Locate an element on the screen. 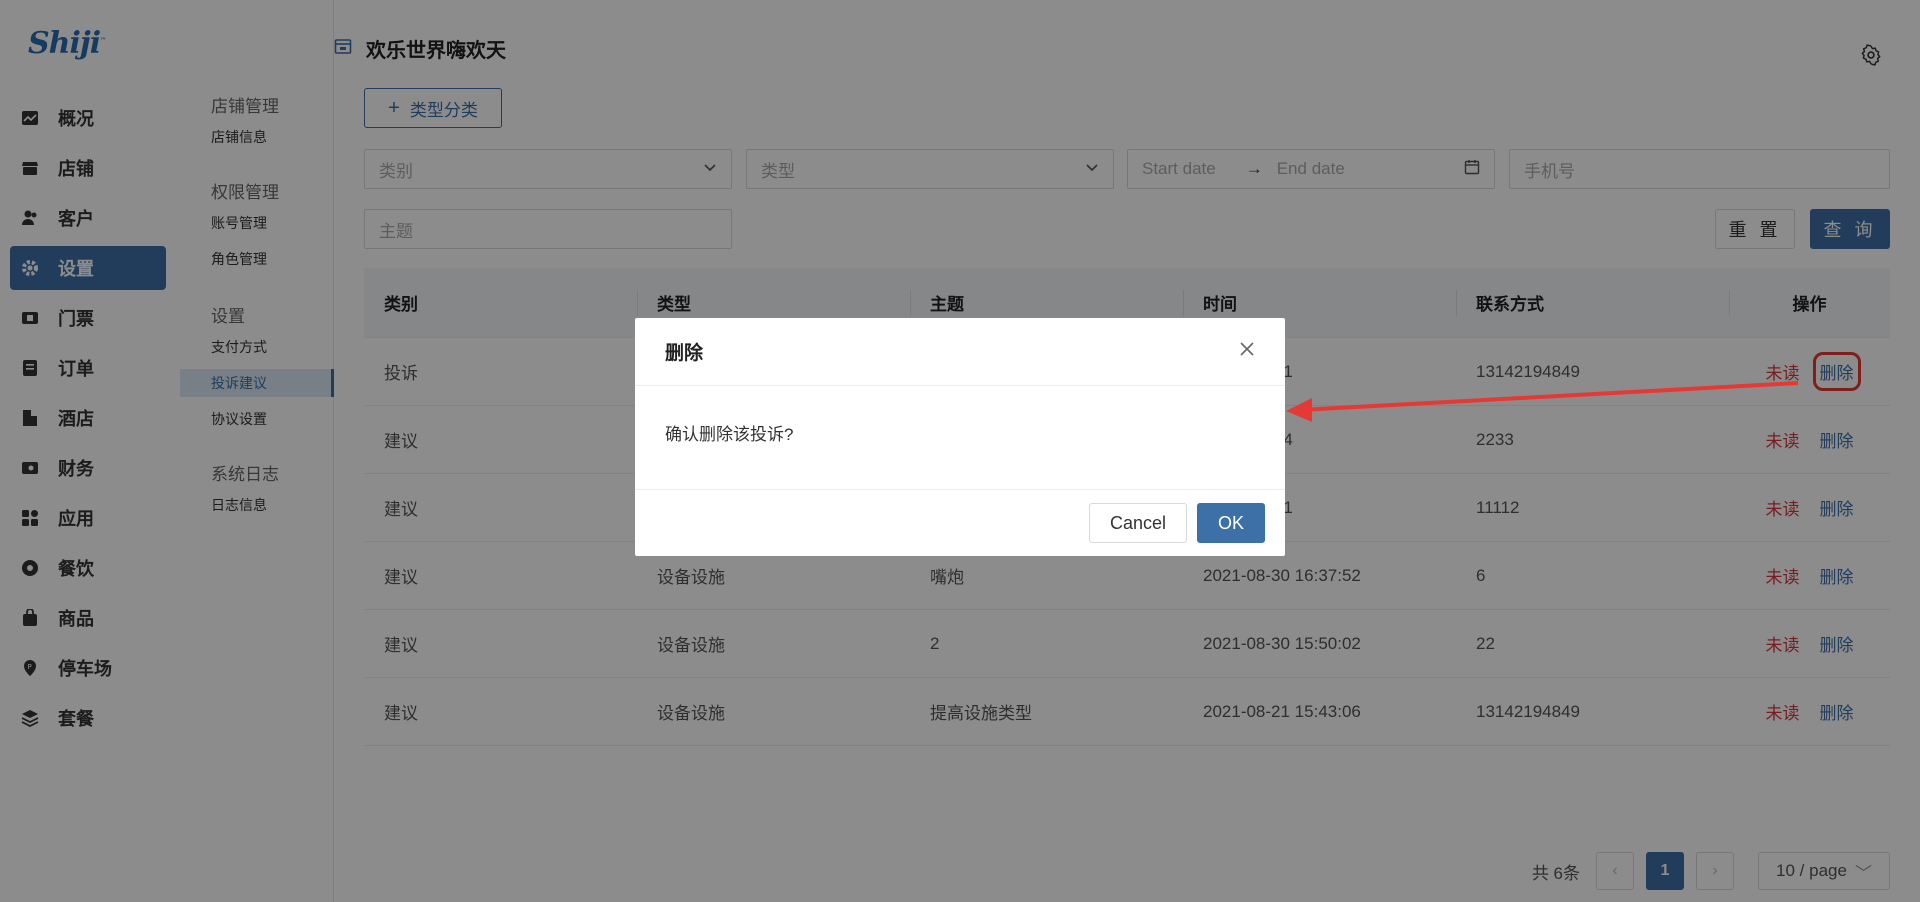  close-icon is located at coordinates (1247, 351).